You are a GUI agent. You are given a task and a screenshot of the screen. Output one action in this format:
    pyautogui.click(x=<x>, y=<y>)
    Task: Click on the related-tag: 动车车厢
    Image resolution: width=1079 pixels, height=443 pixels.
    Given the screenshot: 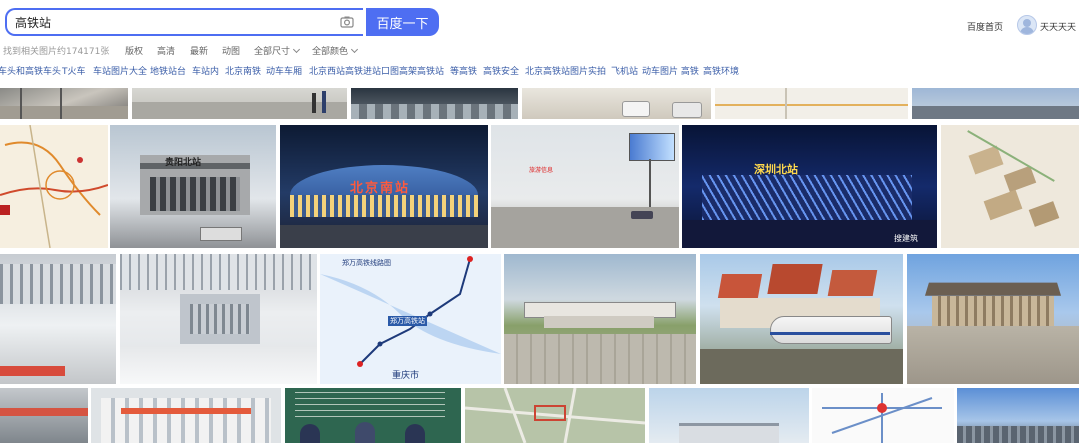 What is the action you would take?
    pyautogui.click(x=284, y=70)
    